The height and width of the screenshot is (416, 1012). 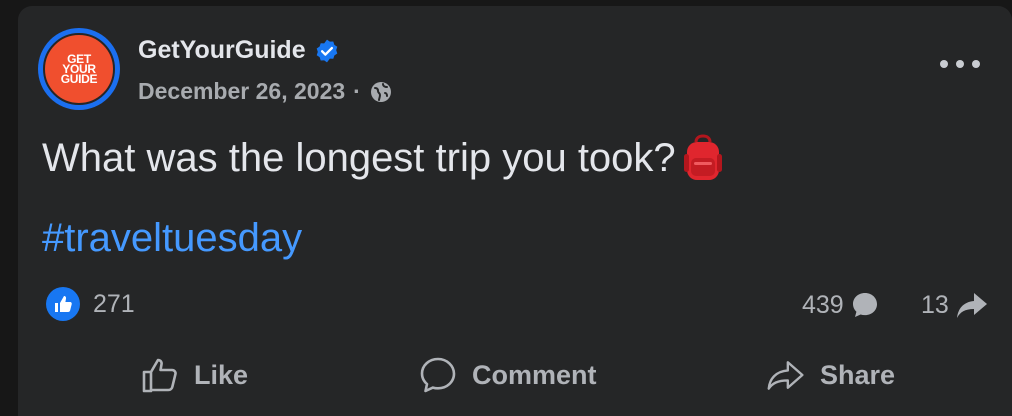 I want to click on share-button-label: Share, so click(x=858, y=374).